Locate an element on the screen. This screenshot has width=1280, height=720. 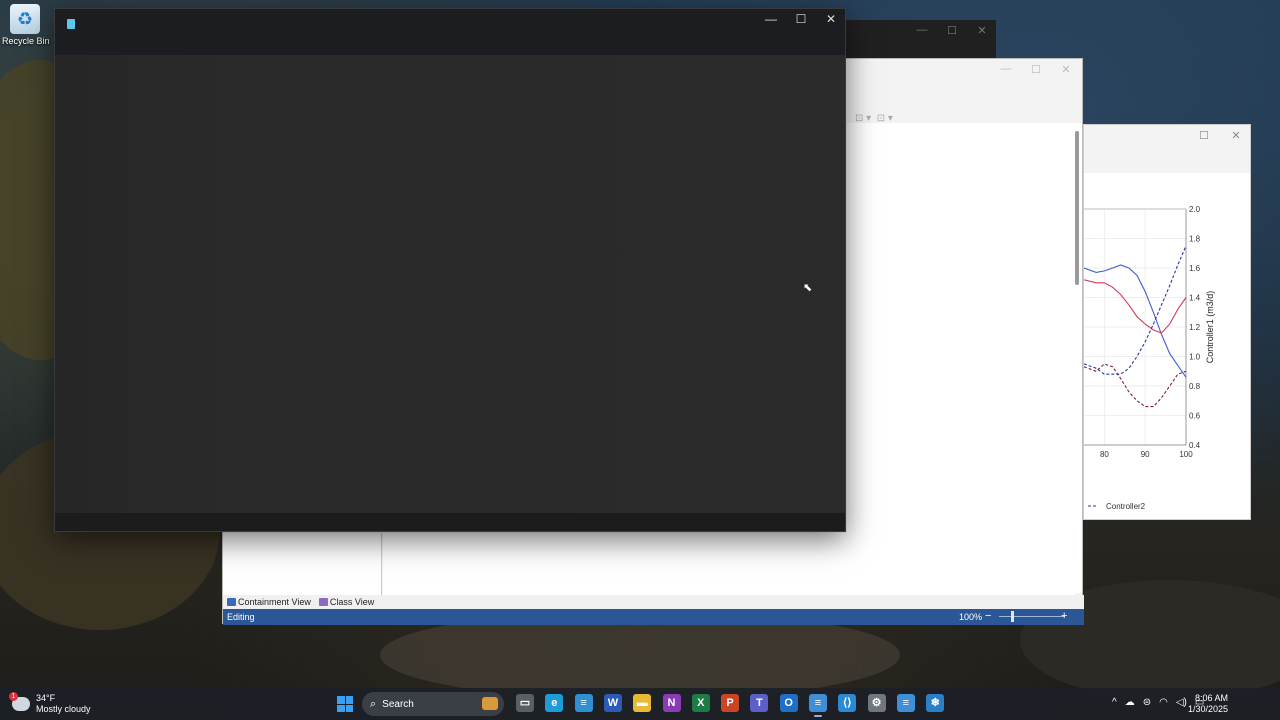
clock: 8:06 AM 1/30/2025 is located at coordinates (1208, 704).